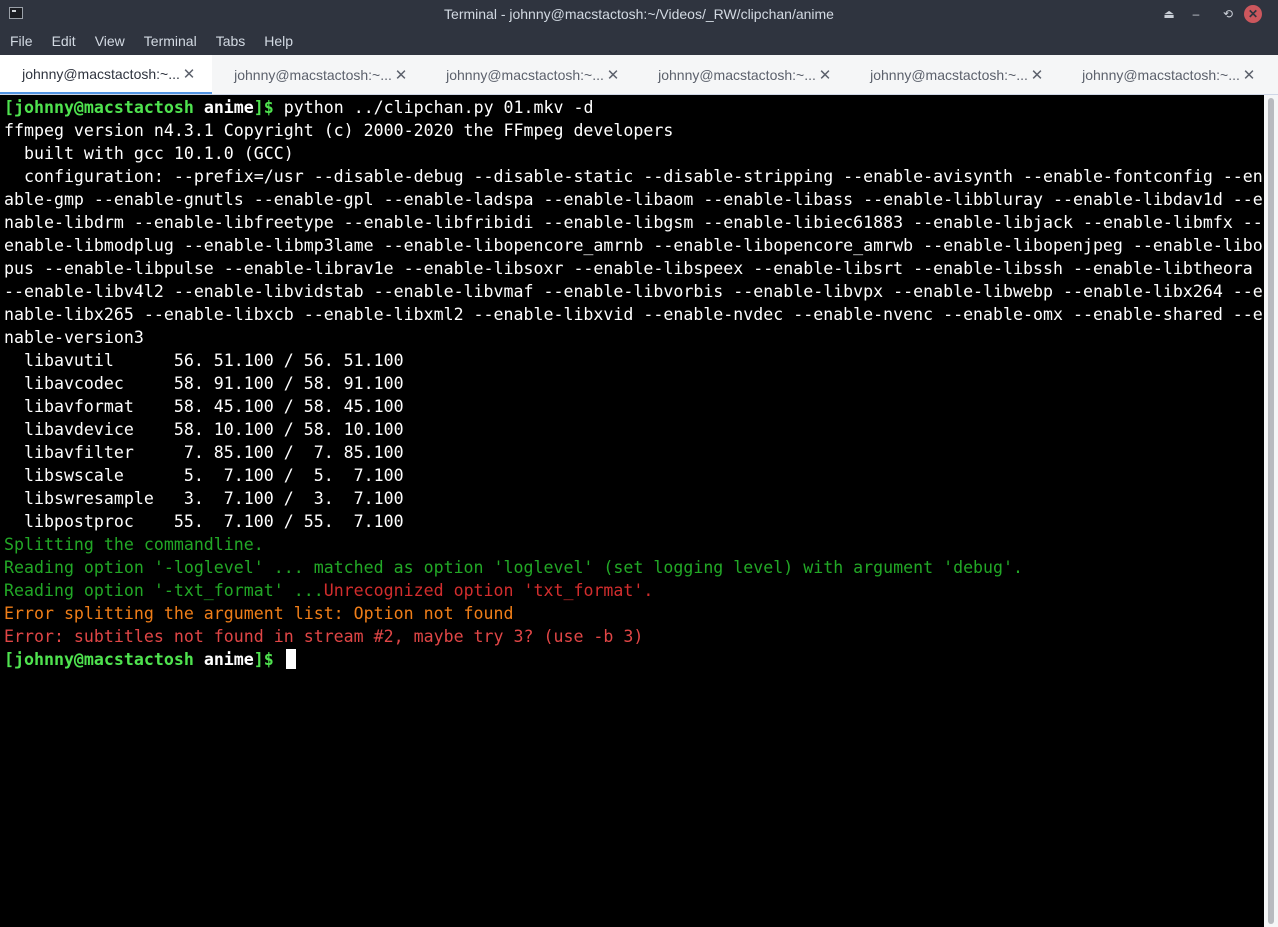 The image size is (1278, 927). What do you see at coordinates (230, 41) in the screenshot?
I see `menu-tabs: Tabs` at bounding box center [230, 41].